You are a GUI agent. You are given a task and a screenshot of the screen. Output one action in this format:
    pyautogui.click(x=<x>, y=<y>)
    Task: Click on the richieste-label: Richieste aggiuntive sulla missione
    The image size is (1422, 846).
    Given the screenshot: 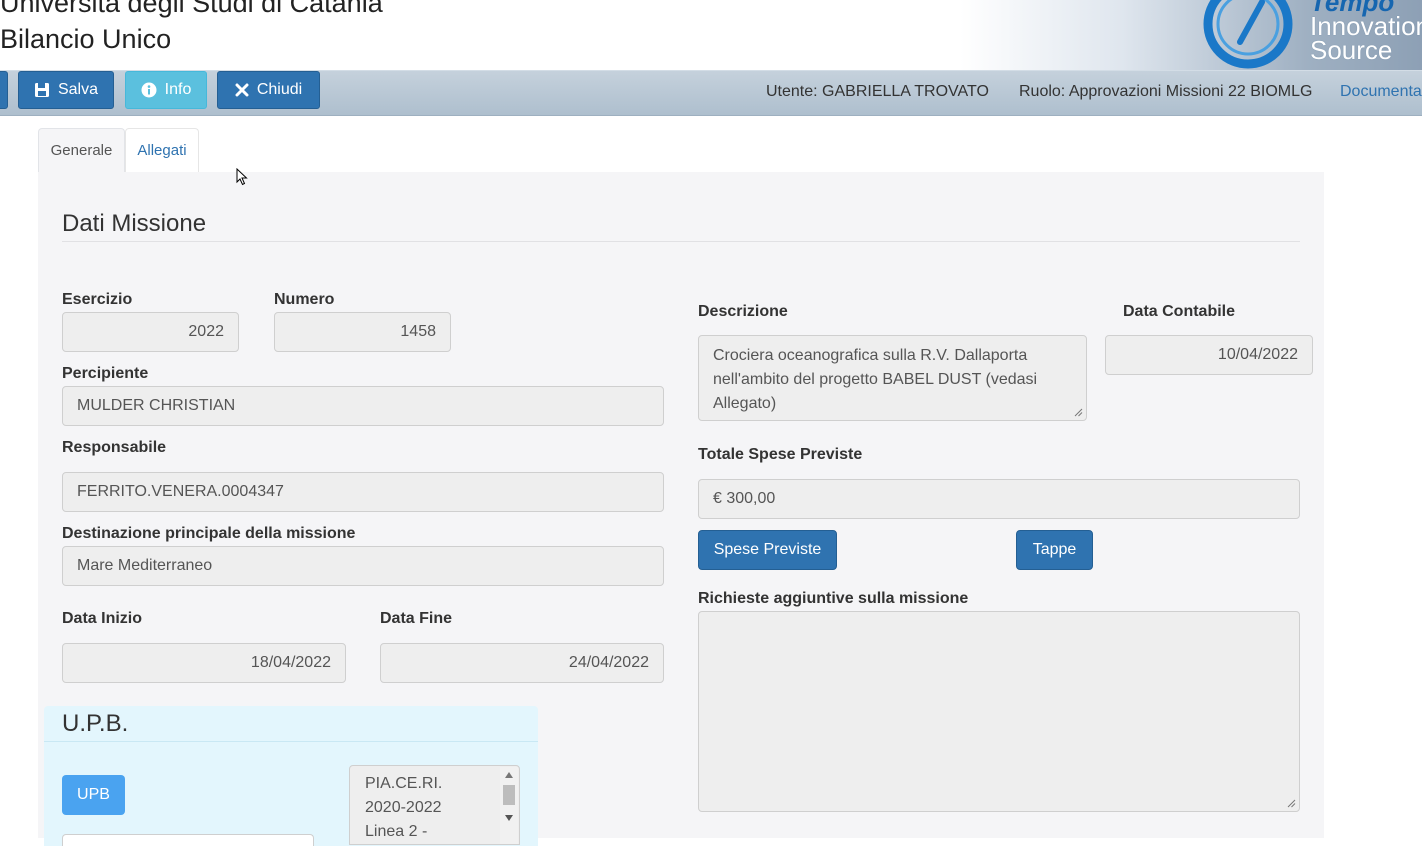 What is the action you would take?
    pyautogui.click(x=833, y=598)
    